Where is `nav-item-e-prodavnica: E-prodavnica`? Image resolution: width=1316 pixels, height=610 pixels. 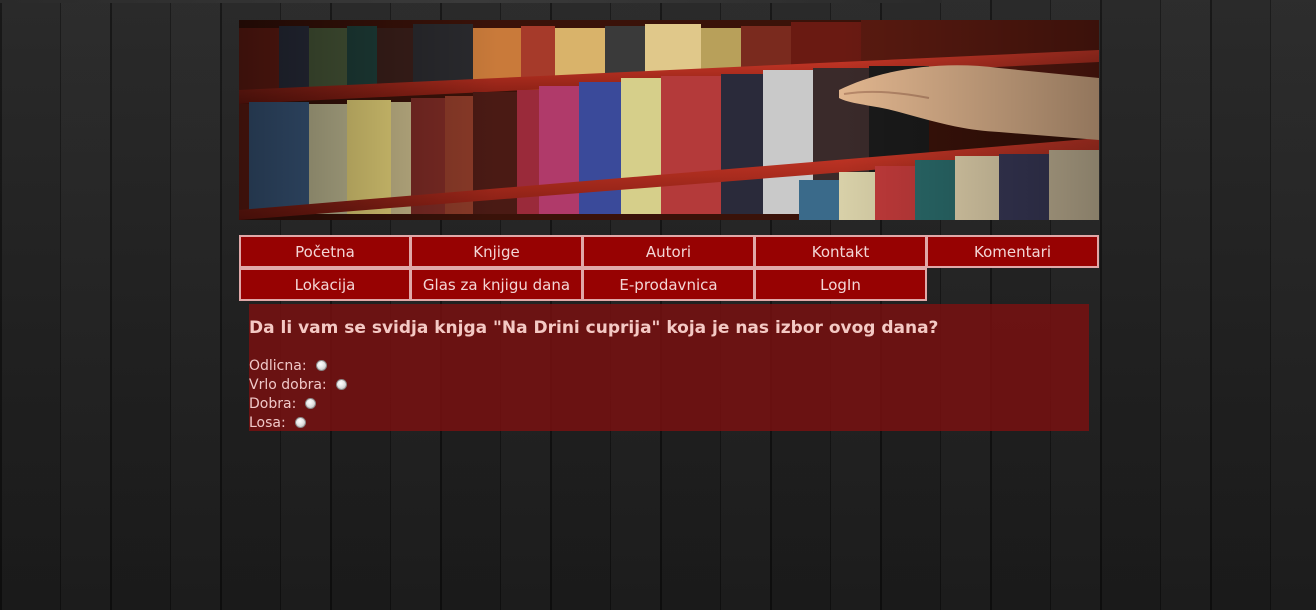 nav-item-e-prodavnica: E-prodavnica is located at coordinates (669, 284).